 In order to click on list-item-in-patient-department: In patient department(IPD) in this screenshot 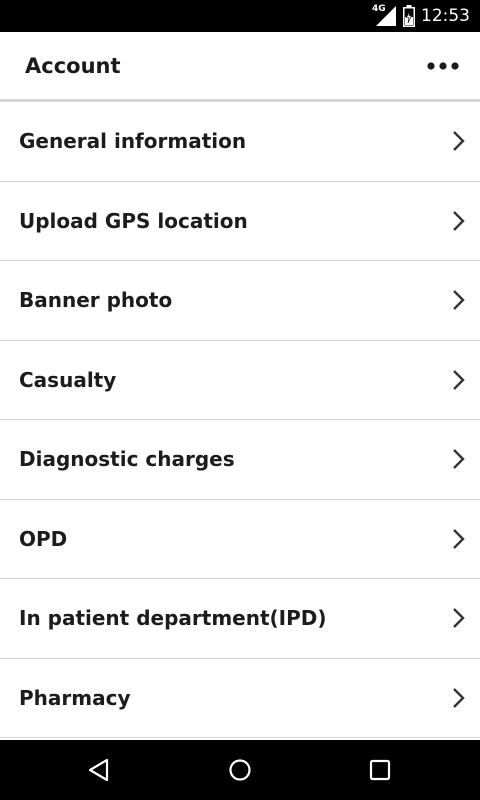, I will do `click(240, 619)`.